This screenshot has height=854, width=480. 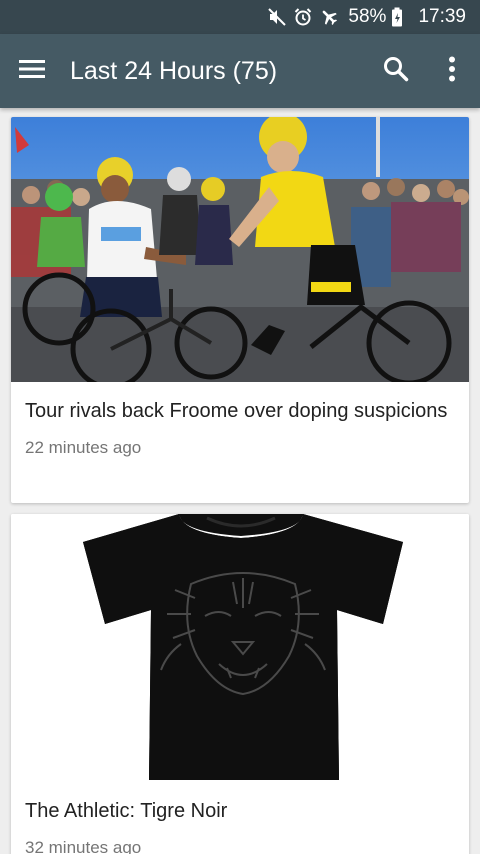 I want to click on card-timestamp: 22 minutes ago, so click(x=83, y=447).